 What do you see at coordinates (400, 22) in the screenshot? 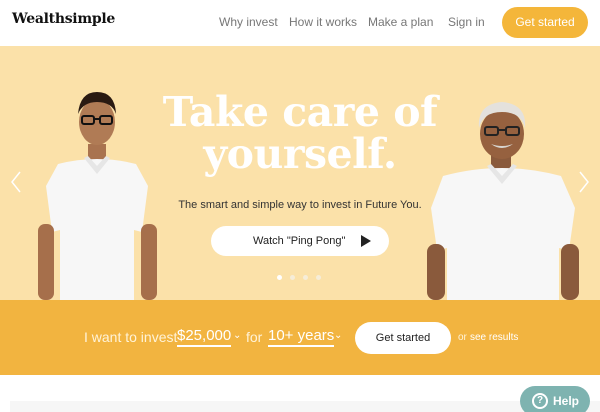
I see `nav-link-make-a-plan: Make a plan` at bounding box center [400, 22].